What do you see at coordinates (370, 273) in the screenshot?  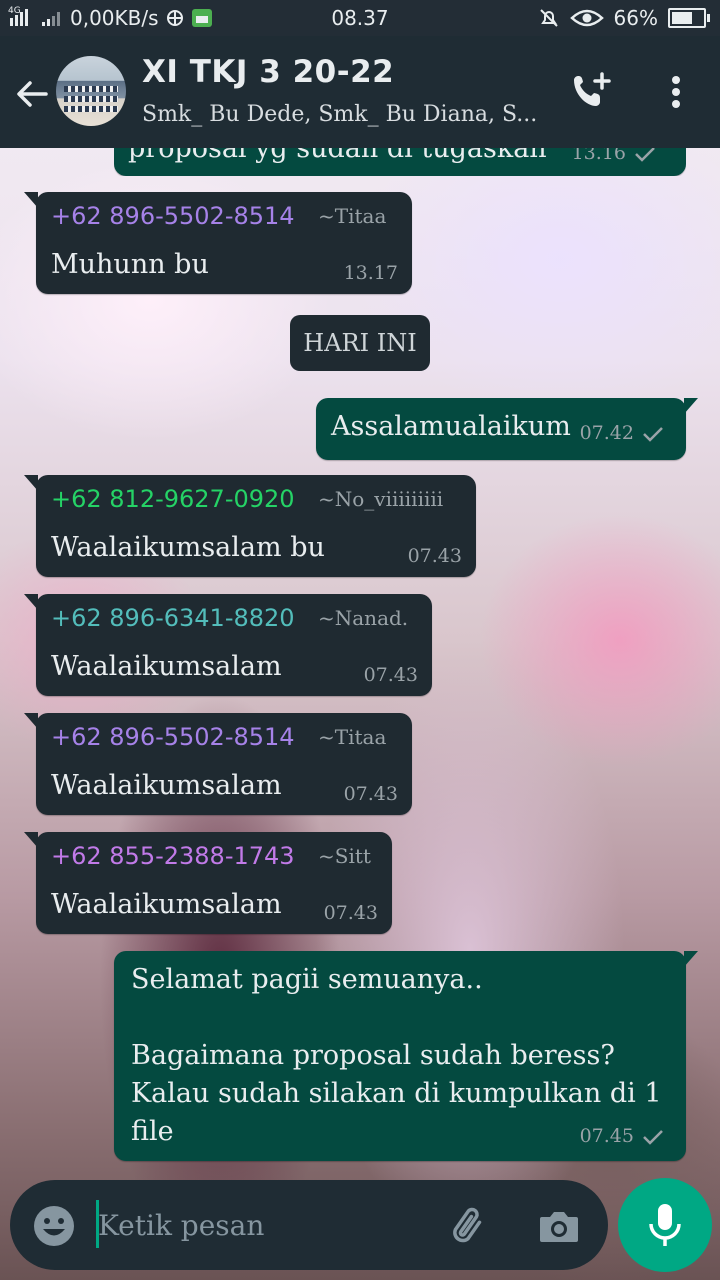 I see `message-time: 13.17` at bounding box center [370, 273].